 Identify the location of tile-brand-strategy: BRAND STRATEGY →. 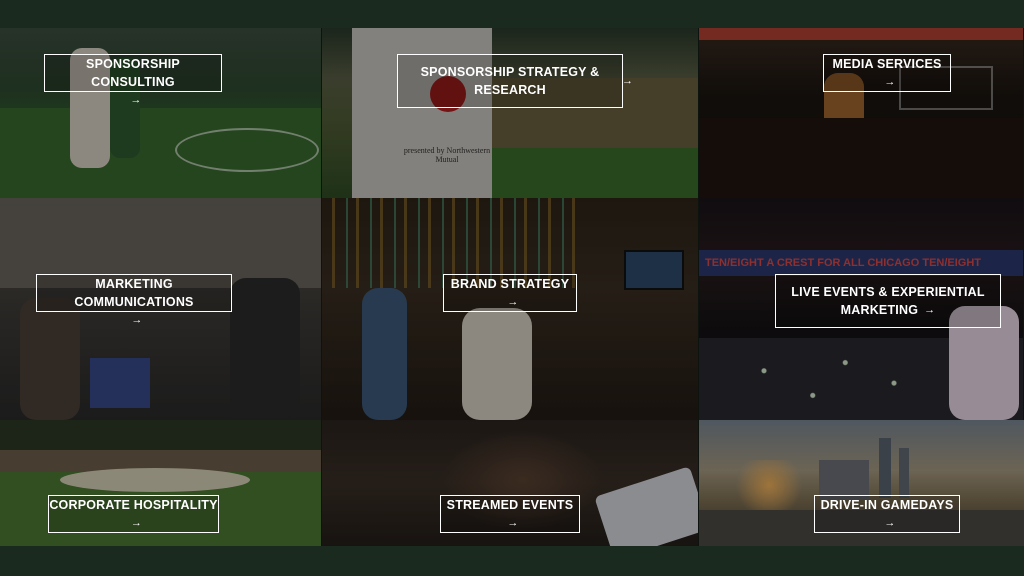
(510, 309).